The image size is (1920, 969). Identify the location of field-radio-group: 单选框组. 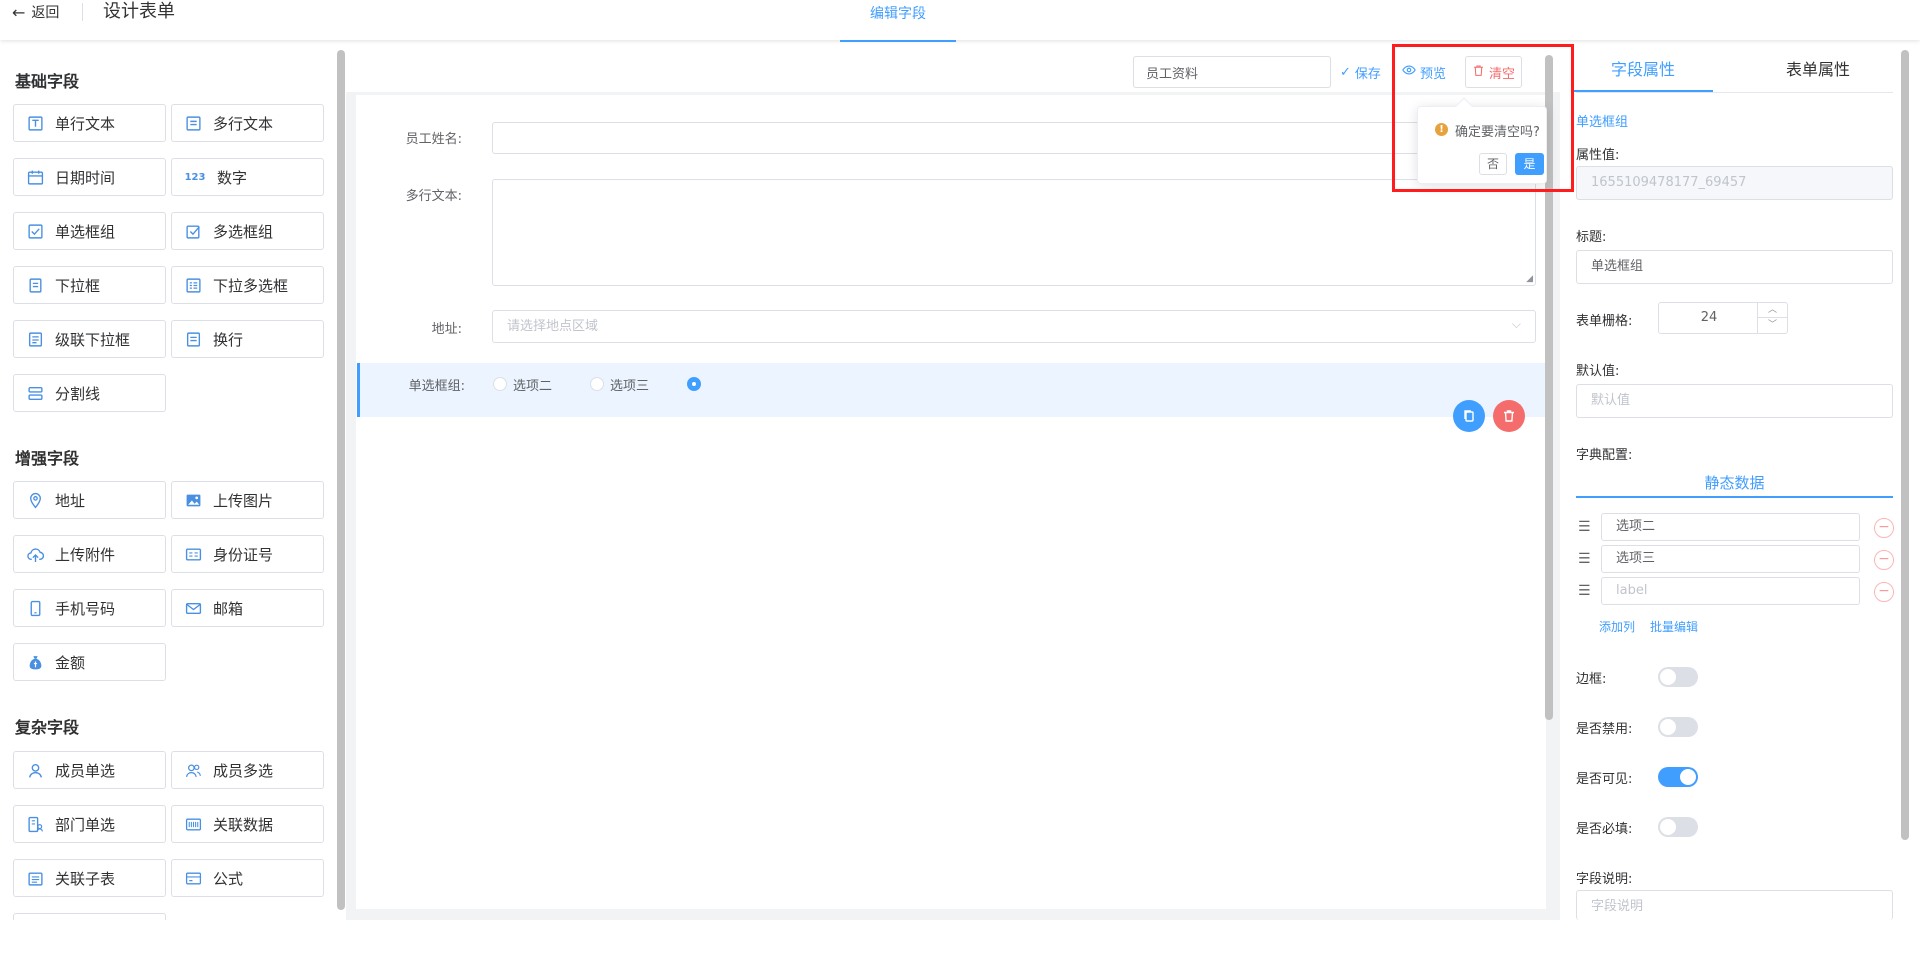
(89, 231).